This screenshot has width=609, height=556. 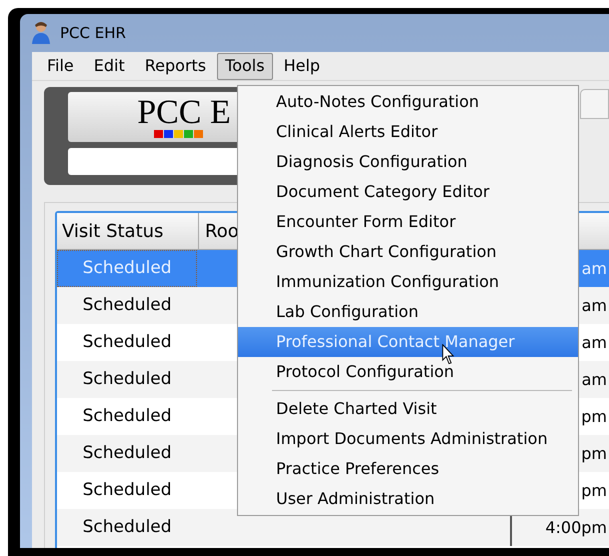 I want to click on menu-item: Edit, so click(x=109, y=66).